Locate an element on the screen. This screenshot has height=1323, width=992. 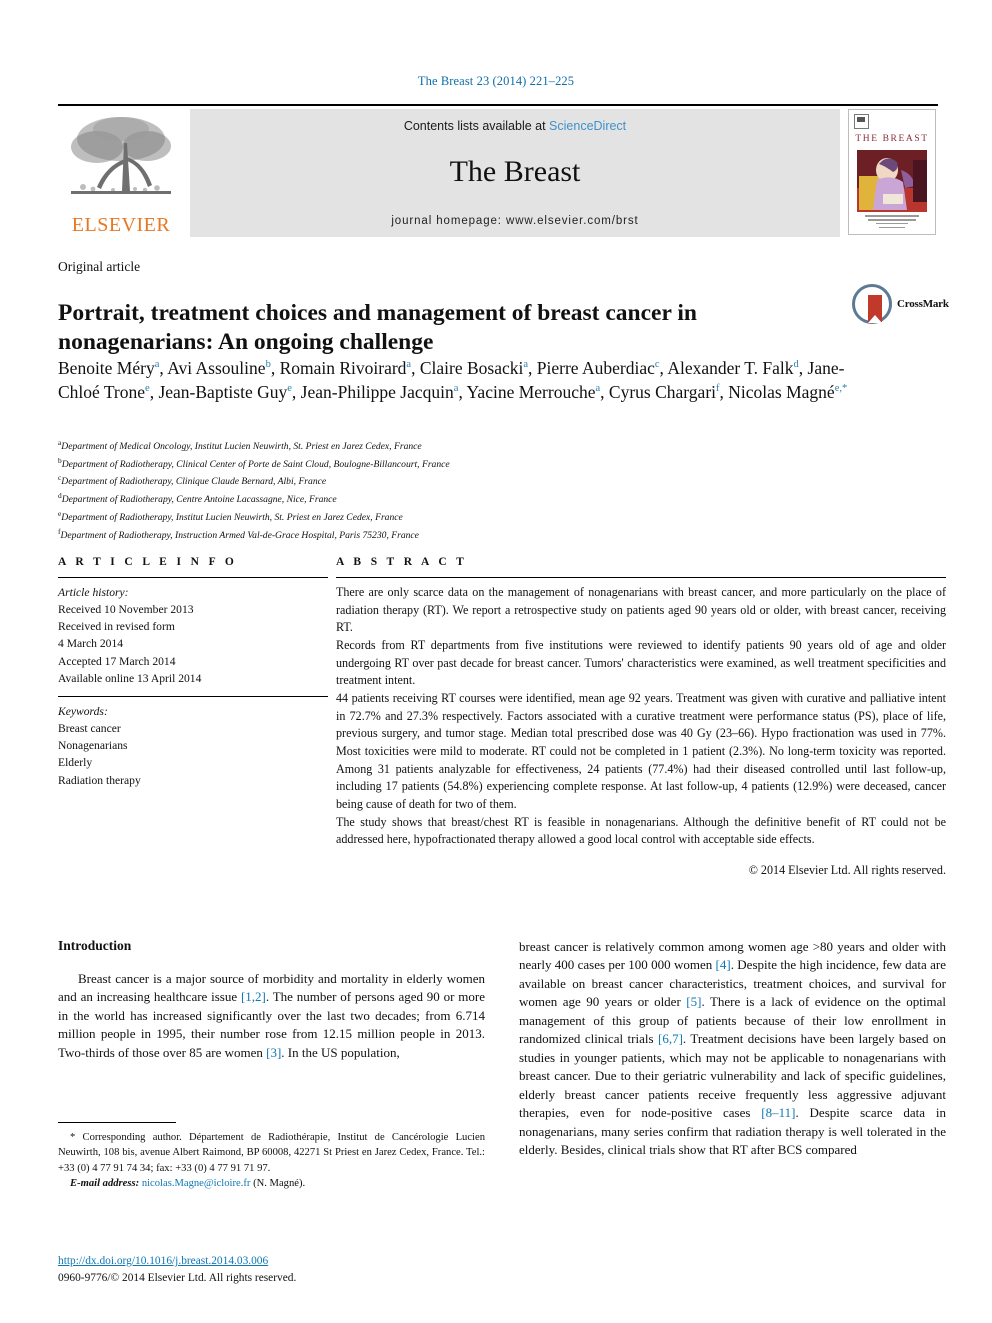
cover-artwork is located at coordinates (892, 181).